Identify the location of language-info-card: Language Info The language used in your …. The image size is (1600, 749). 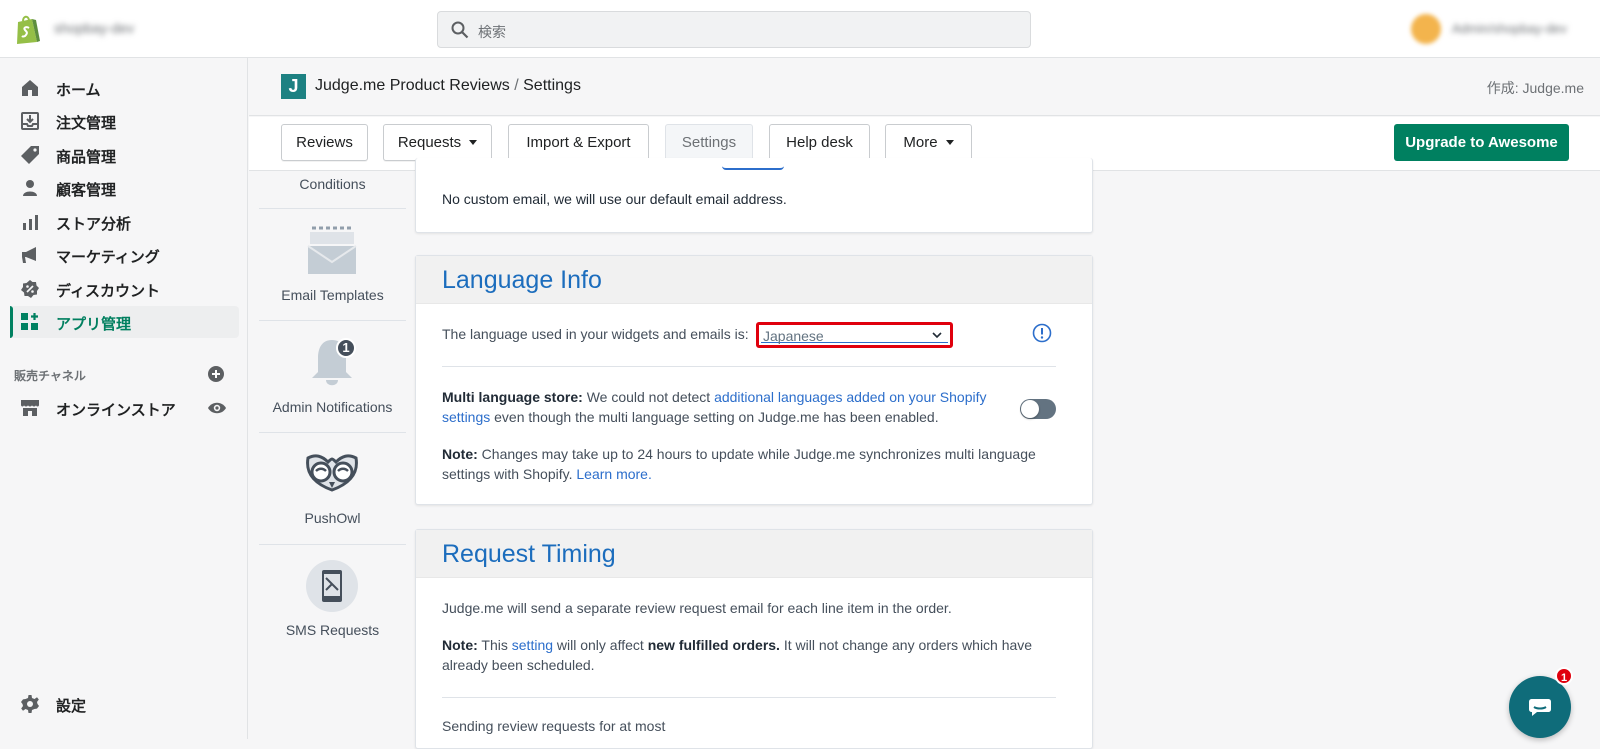
(754, 380).